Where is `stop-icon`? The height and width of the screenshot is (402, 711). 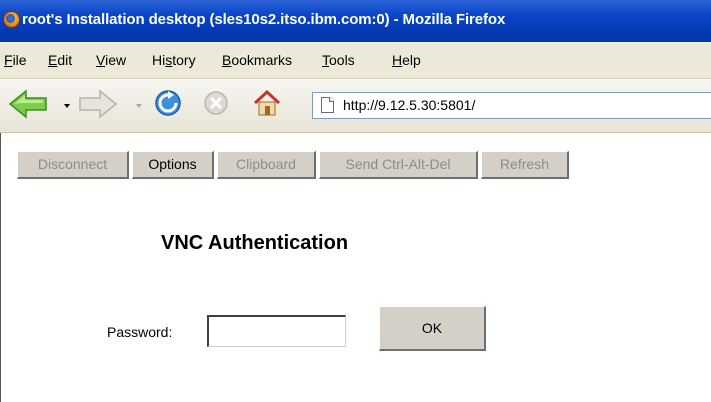 stop-icon is located at coordinates (216, 103).